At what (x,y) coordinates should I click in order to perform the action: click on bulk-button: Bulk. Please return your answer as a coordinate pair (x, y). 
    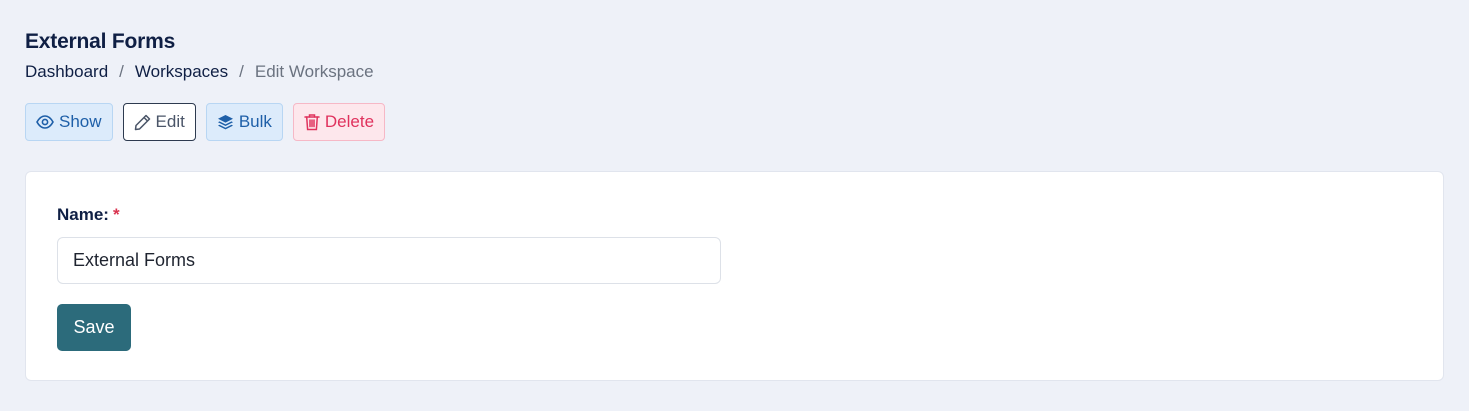
    Looking at the image, I should click on (244, 122).